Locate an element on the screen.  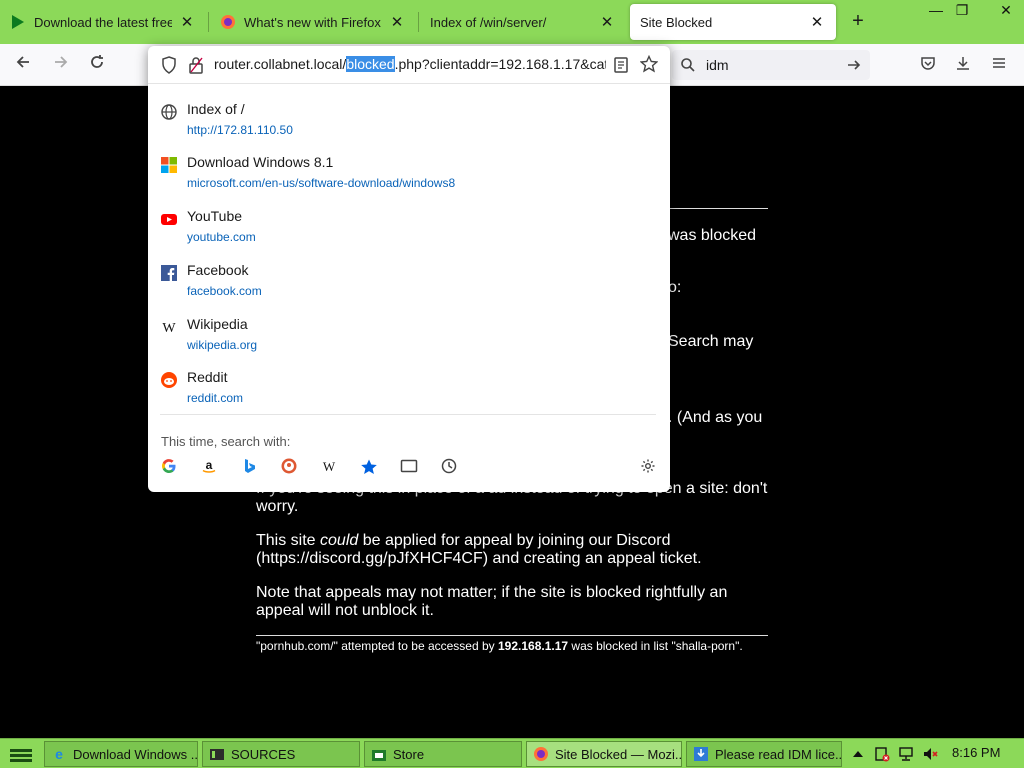
tab-index-win-server: Index of /win/server/ ✕ is located at coordinates (523, 22).